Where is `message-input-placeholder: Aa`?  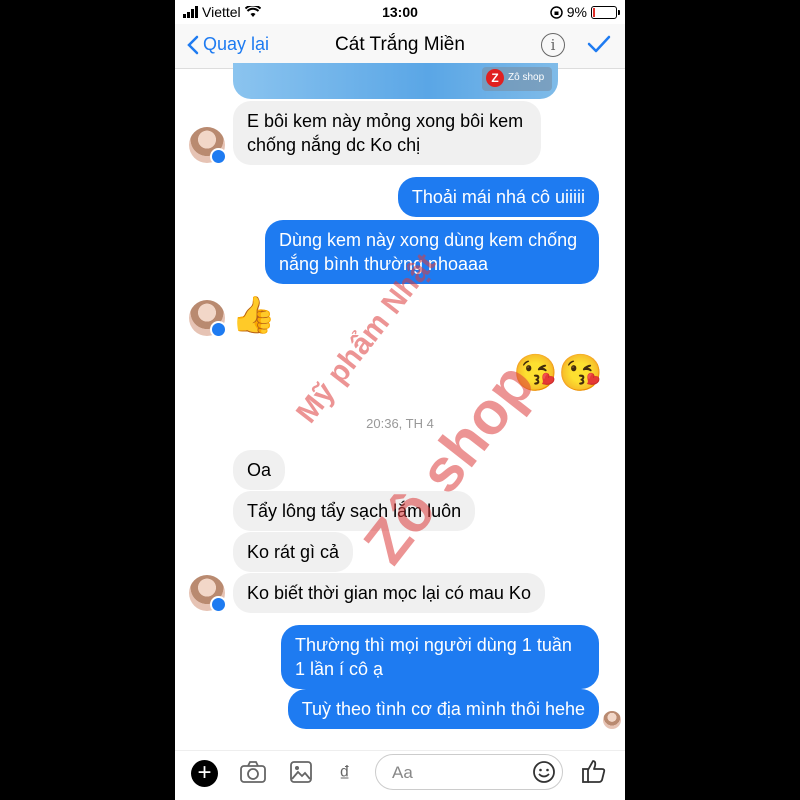 message-input-placeholder: Aa is located at coordinates (402, 772).